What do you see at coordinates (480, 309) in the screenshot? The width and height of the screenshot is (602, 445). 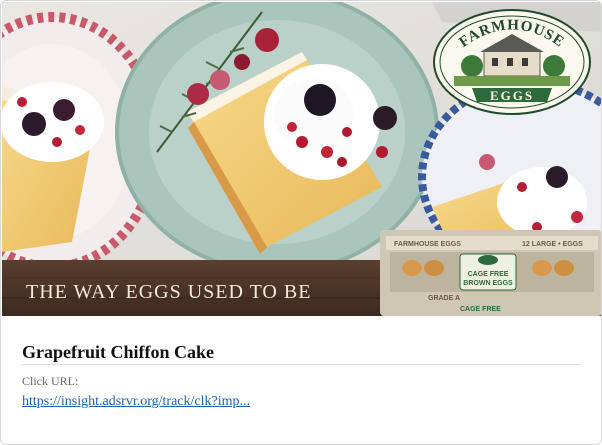 I see `carton-footer-text: CAGE FREE` at bounding box center [480, 309].